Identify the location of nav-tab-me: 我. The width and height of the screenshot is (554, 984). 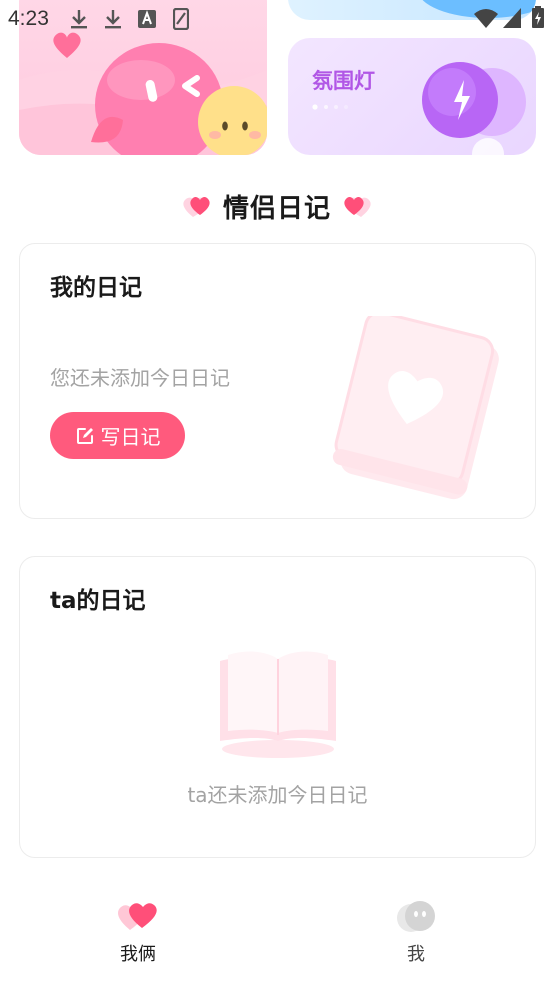
(416, 938).